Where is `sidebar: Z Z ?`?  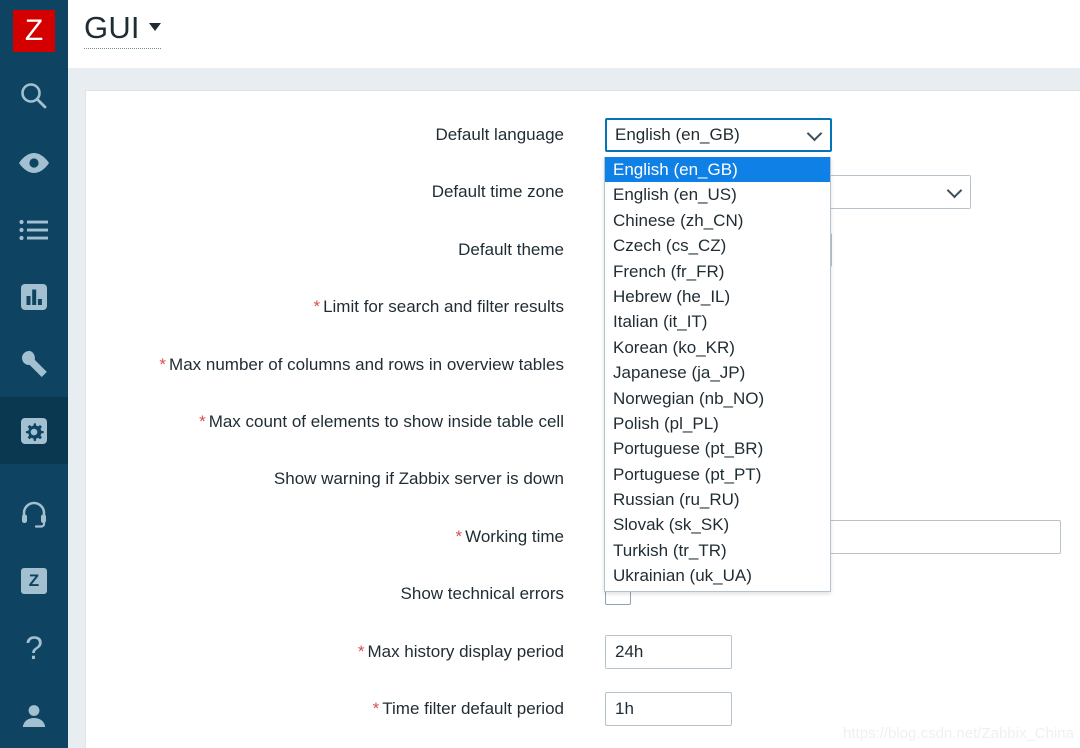 sidebar: Z Z ? is located at coordinates (34, 374).